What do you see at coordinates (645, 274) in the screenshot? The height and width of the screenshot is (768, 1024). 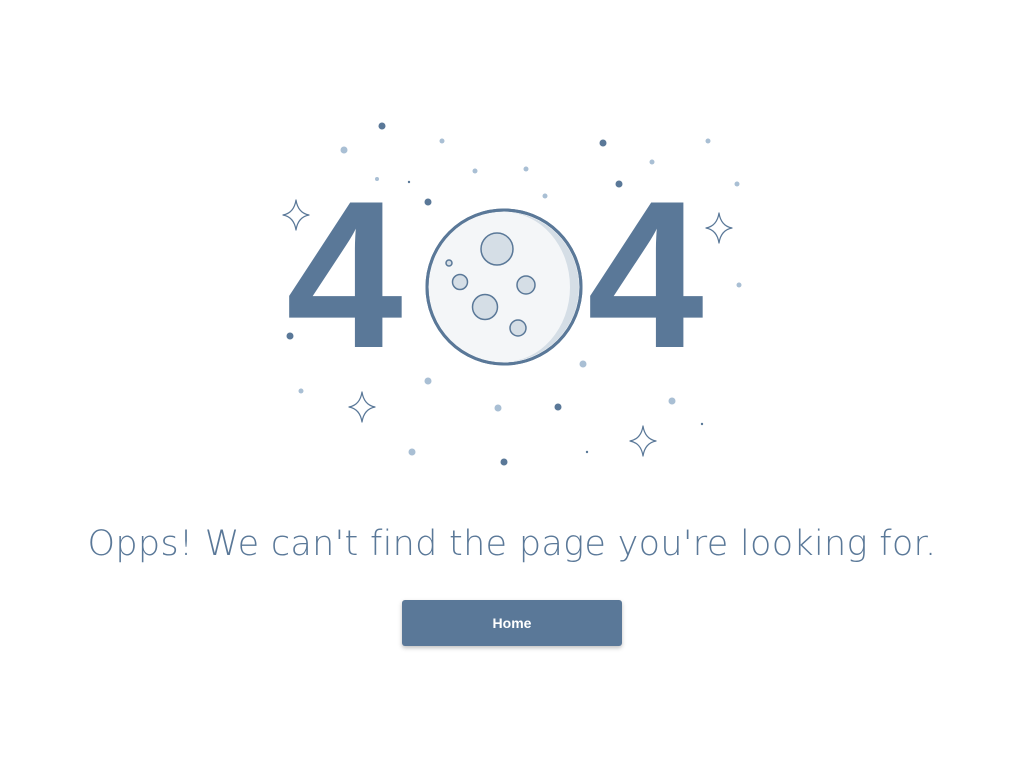 I see `error-digit-right: 4` at bounding box center [645, 274].